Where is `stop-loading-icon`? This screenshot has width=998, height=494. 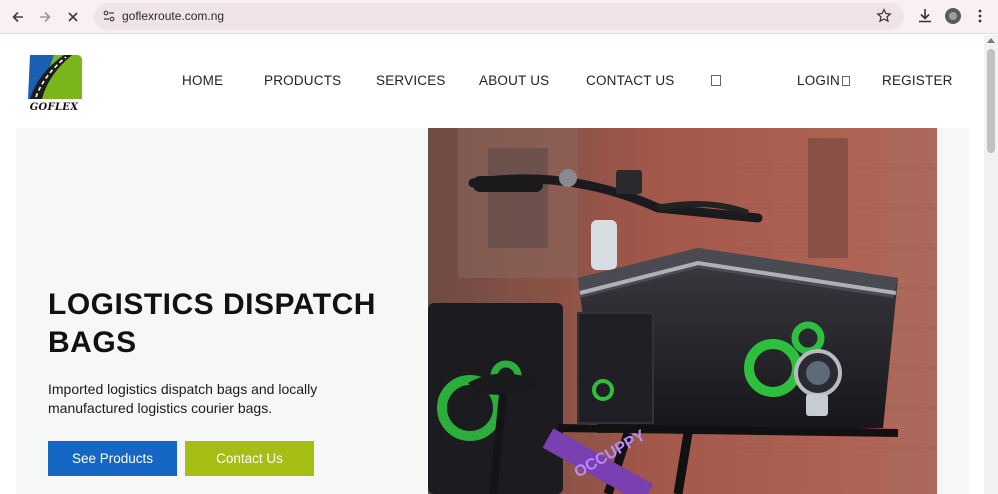 stop-loading-icon is located at coordinates (73, 17).